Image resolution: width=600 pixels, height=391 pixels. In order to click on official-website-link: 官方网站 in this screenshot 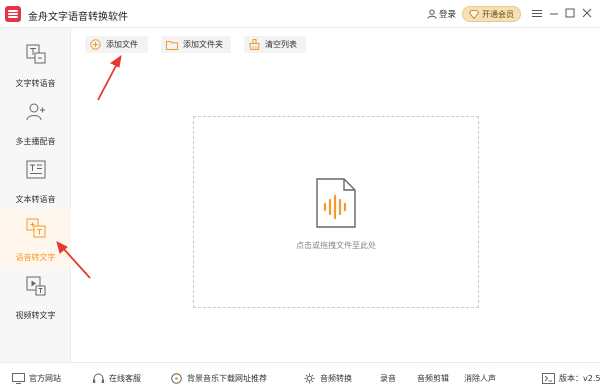, I will do `click(36, 378)`.